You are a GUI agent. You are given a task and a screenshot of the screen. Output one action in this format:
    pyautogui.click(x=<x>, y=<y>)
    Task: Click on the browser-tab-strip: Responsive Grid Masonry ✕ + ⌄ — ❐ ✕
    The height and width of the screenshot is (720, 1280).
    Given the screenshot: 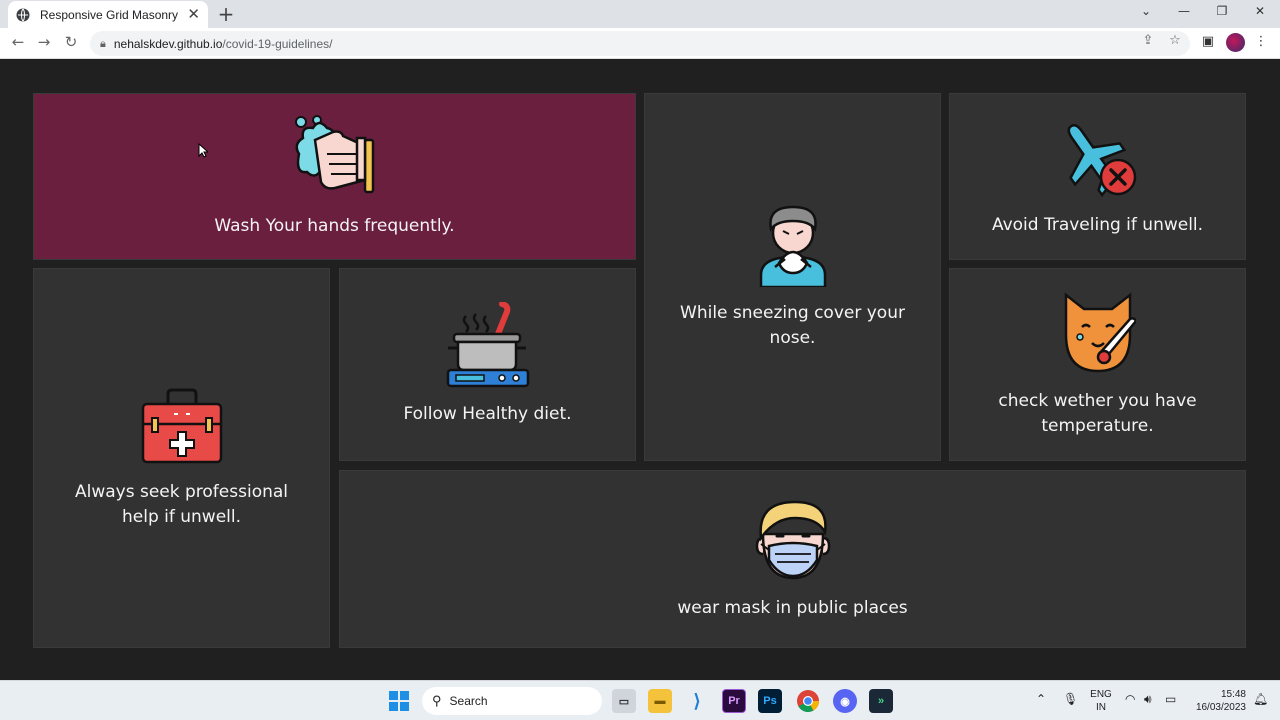 What is the action you would take?
    pyautogui.click(x=640, y=14)
    